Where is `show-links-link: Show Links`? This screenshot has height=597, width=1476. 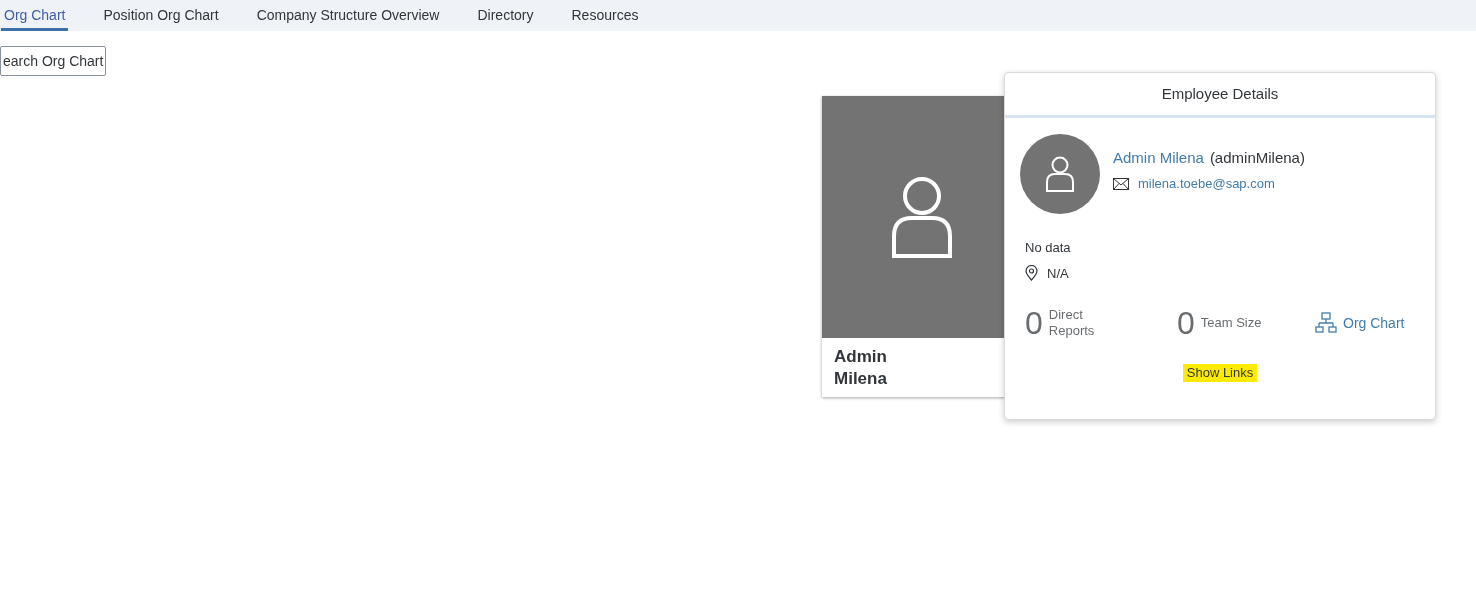 show-links-link: Show Links is located at coordinates (1220, 373).